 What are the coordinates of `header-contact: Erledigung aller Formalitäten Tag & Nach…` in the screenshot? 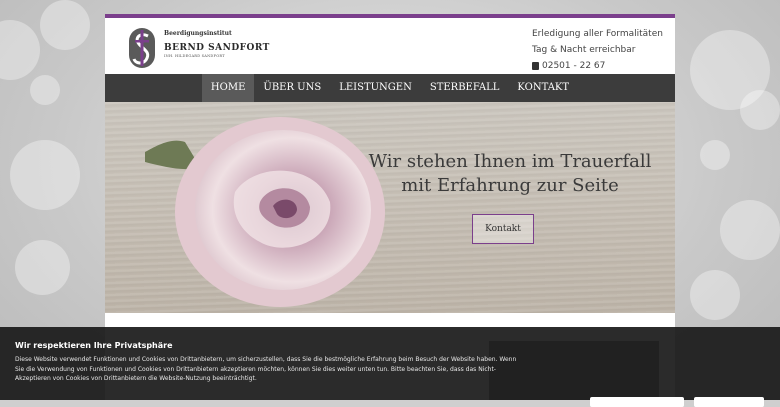 It's located at (597, 50).